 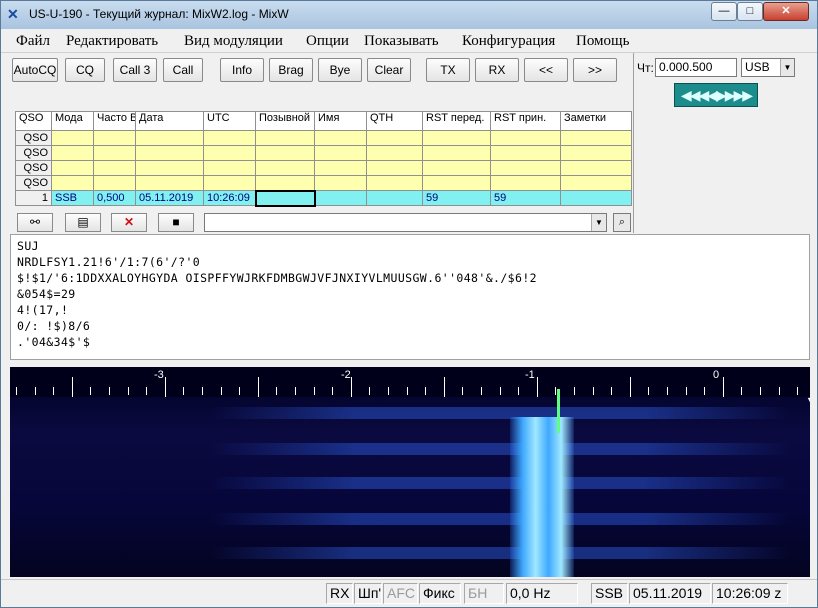 I want to click on col-header: Часто ВЧ, so click(x=114, y=121).